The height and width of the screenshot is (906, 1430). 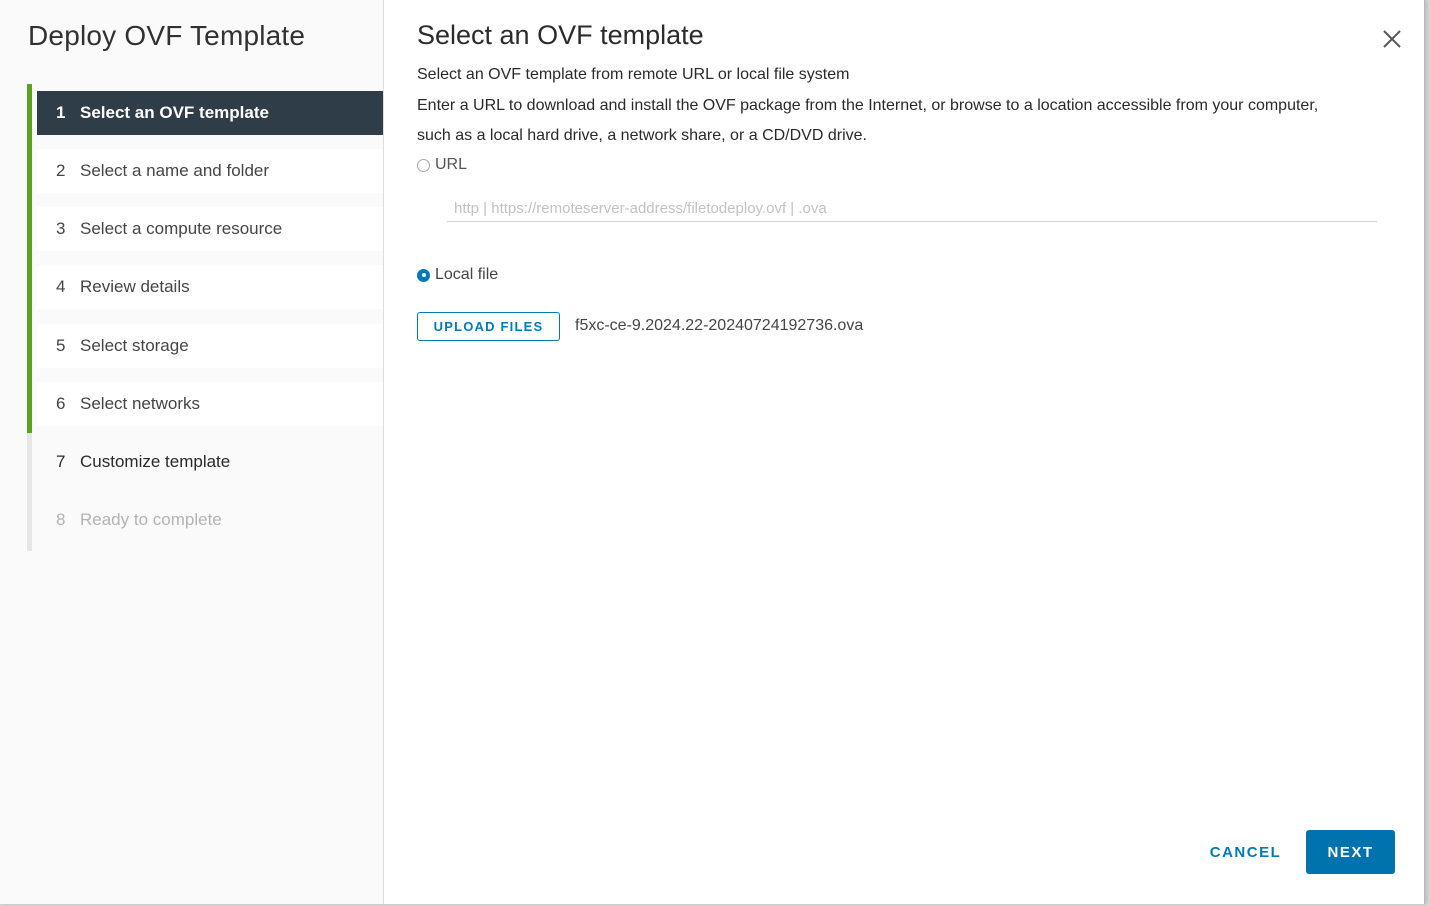 What do you see at coordinates (488, 326) in the screenshot?
I see `upload-files-button: UPLOAD FILES` at bounding box center [488, 326].